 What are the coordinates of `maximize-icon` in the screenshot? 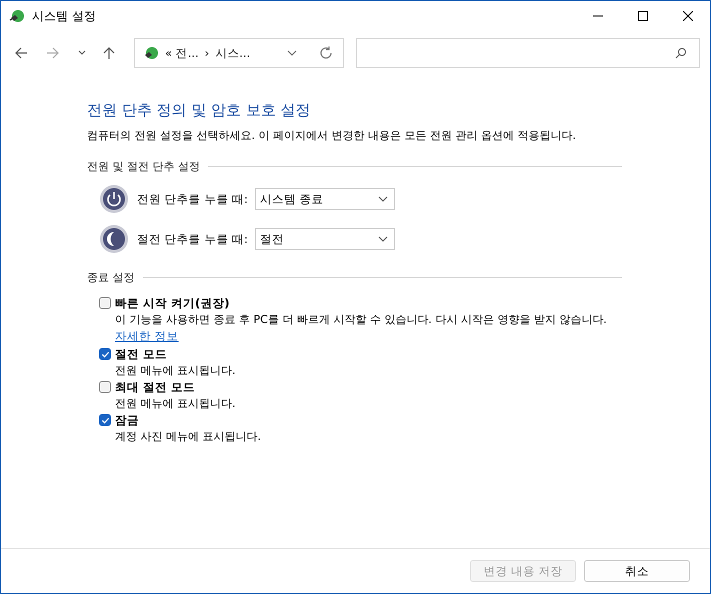 It's located at (643, 16).